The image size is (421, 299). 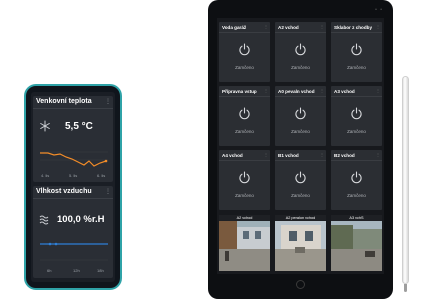 What do you see at coordinates (79, 126) in the screenshot?
I see `outdoor-temperature-value: 5,5 °C` at bounding box center [79, 126].